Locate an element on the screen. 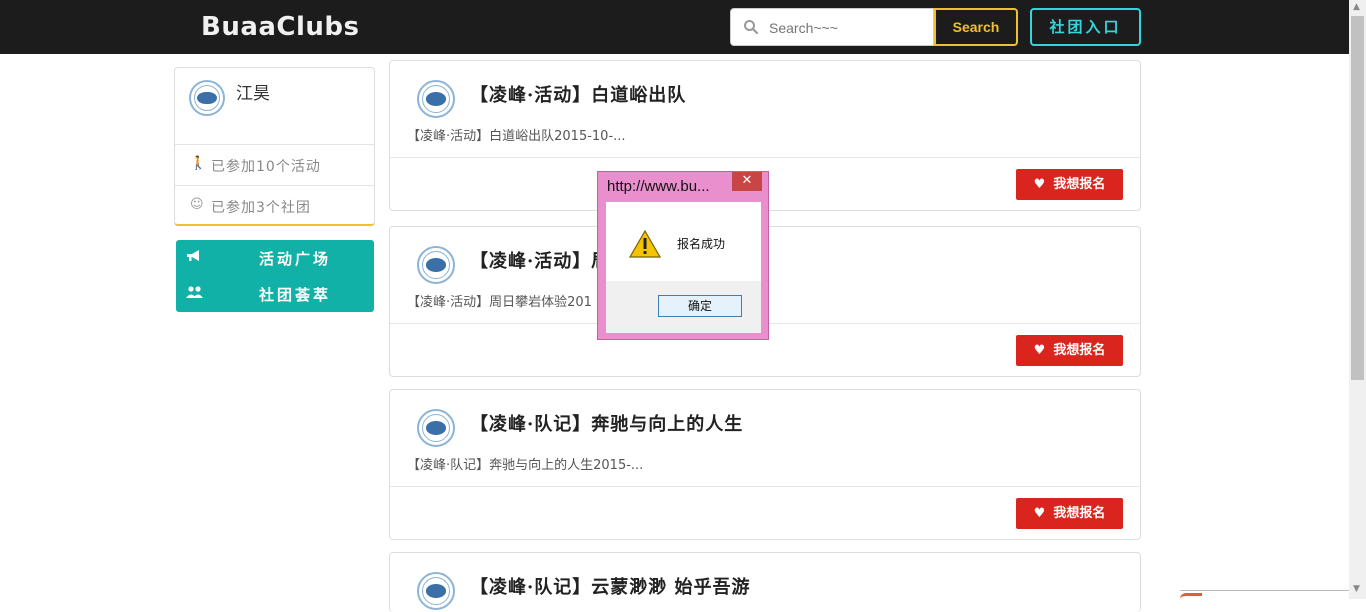 The width and height of the screenshot is (1366, 612). top-navbar: BuaaClubs Search 社团入口 is located at coordinates (674, 27).